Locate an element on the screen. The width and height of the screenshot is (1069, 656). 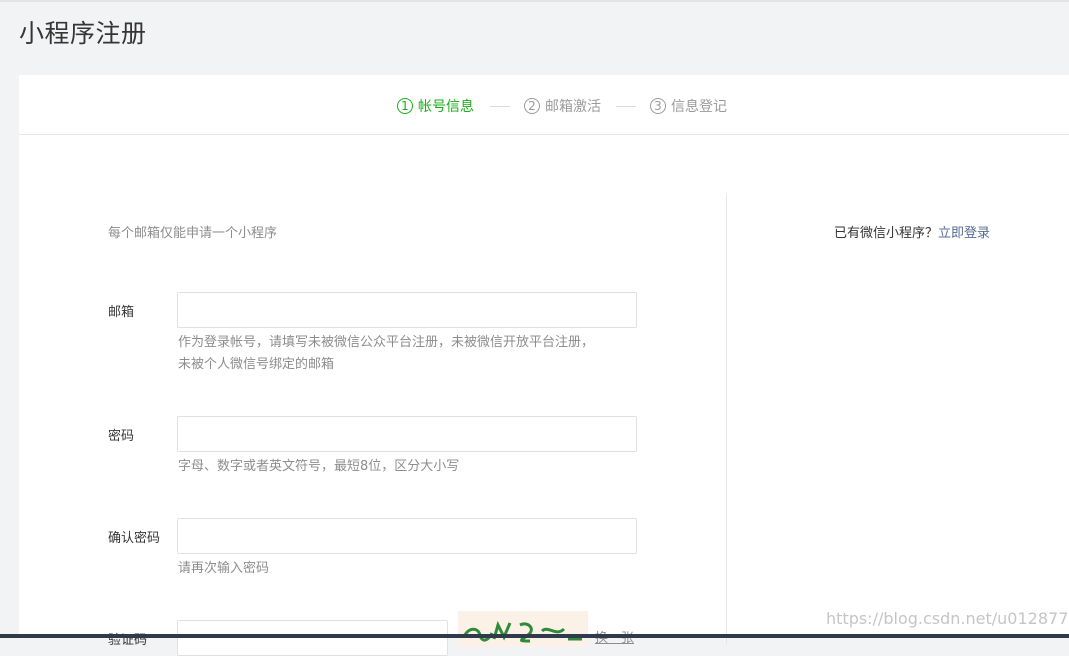
step-number-1: 1 is located at coordinates (405, 106).